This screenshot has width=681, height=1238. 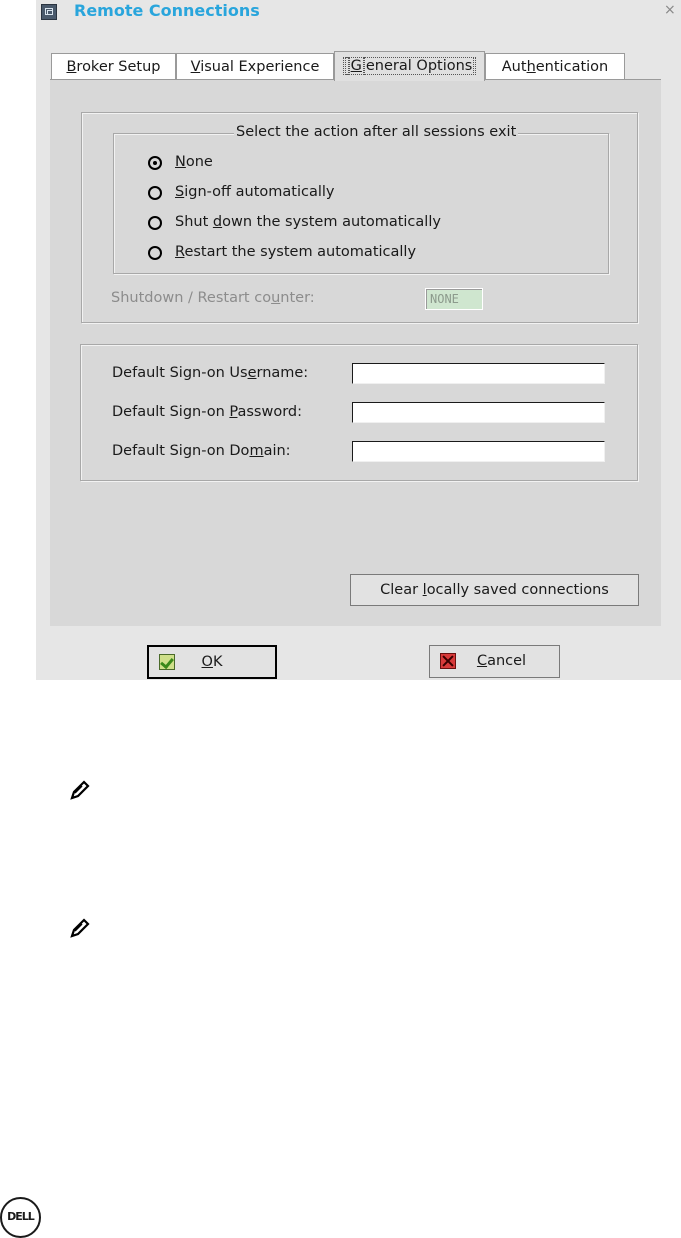 I want to click on radio-label-restart: Restart the system automatically, so click(x=295, y=252).